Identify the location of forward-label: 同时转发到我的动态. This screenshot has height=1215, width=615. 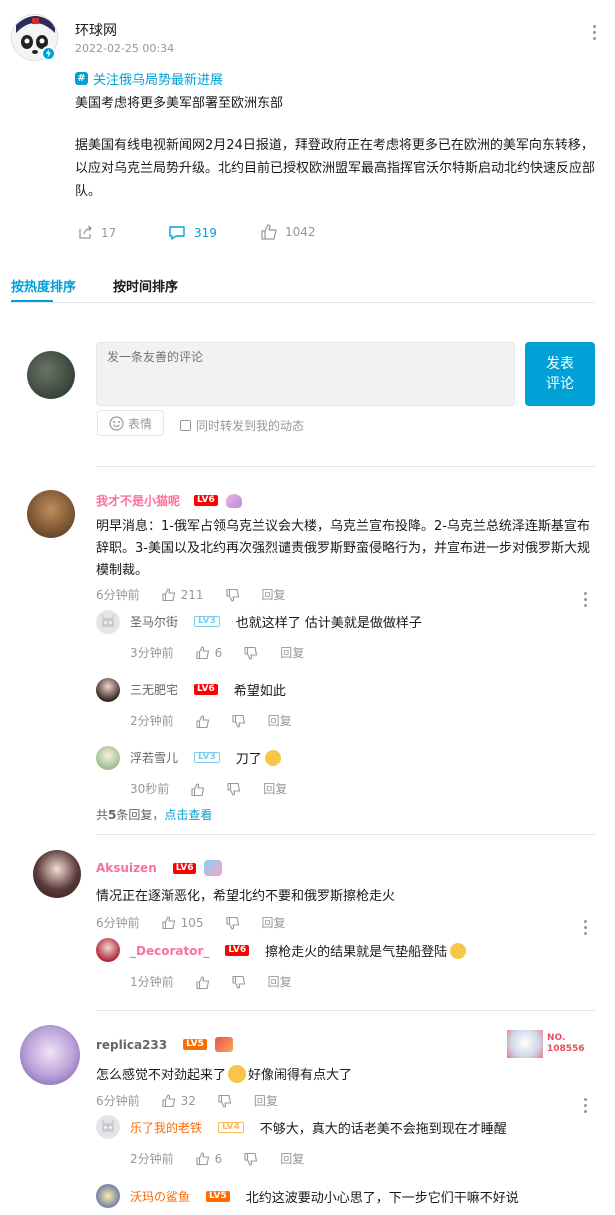
(250, 426).